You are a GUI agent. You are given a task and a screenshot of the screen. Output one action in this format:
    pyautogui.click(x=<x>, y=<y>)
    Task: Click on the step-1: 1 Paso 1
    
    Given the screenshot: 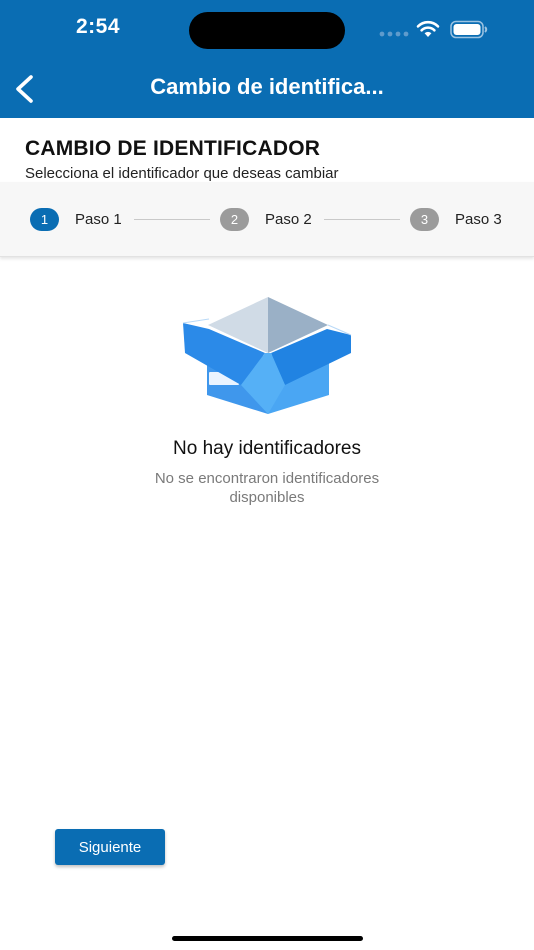 What is the action you would take?
    pyautogui.click(x=76, y=219)
    